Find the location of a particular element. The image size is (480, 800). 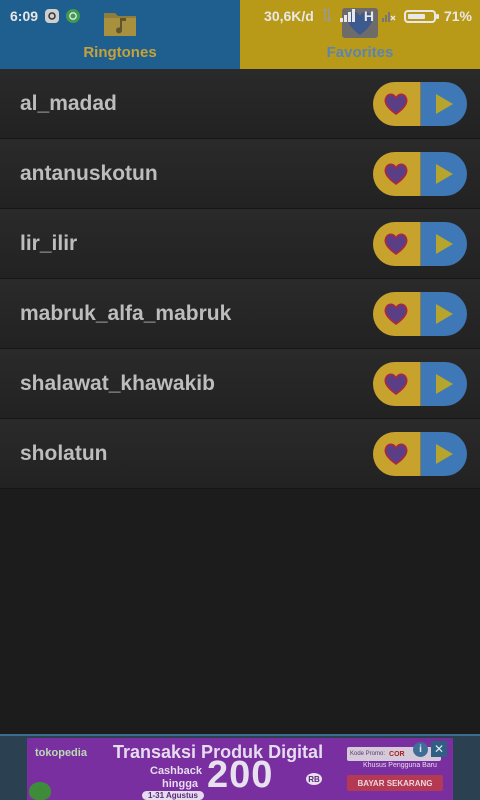

ringtone-name: mabruk_alfa_mabruk is located at coordinates (126, 313).